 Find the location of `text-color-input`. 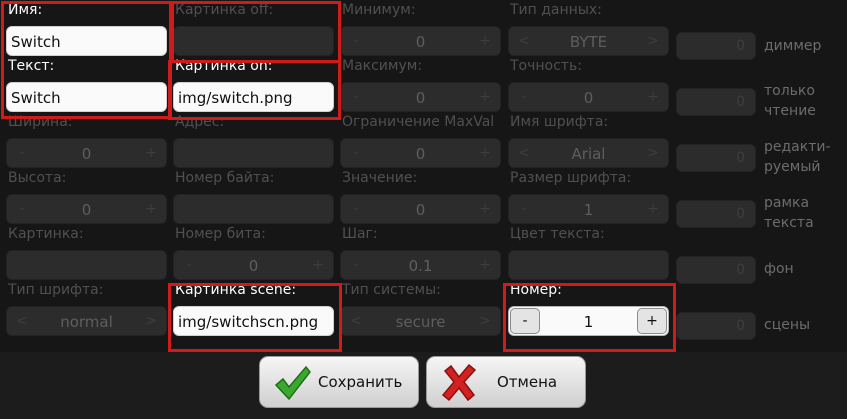

text-color-input is located at coordinates (588, 265).